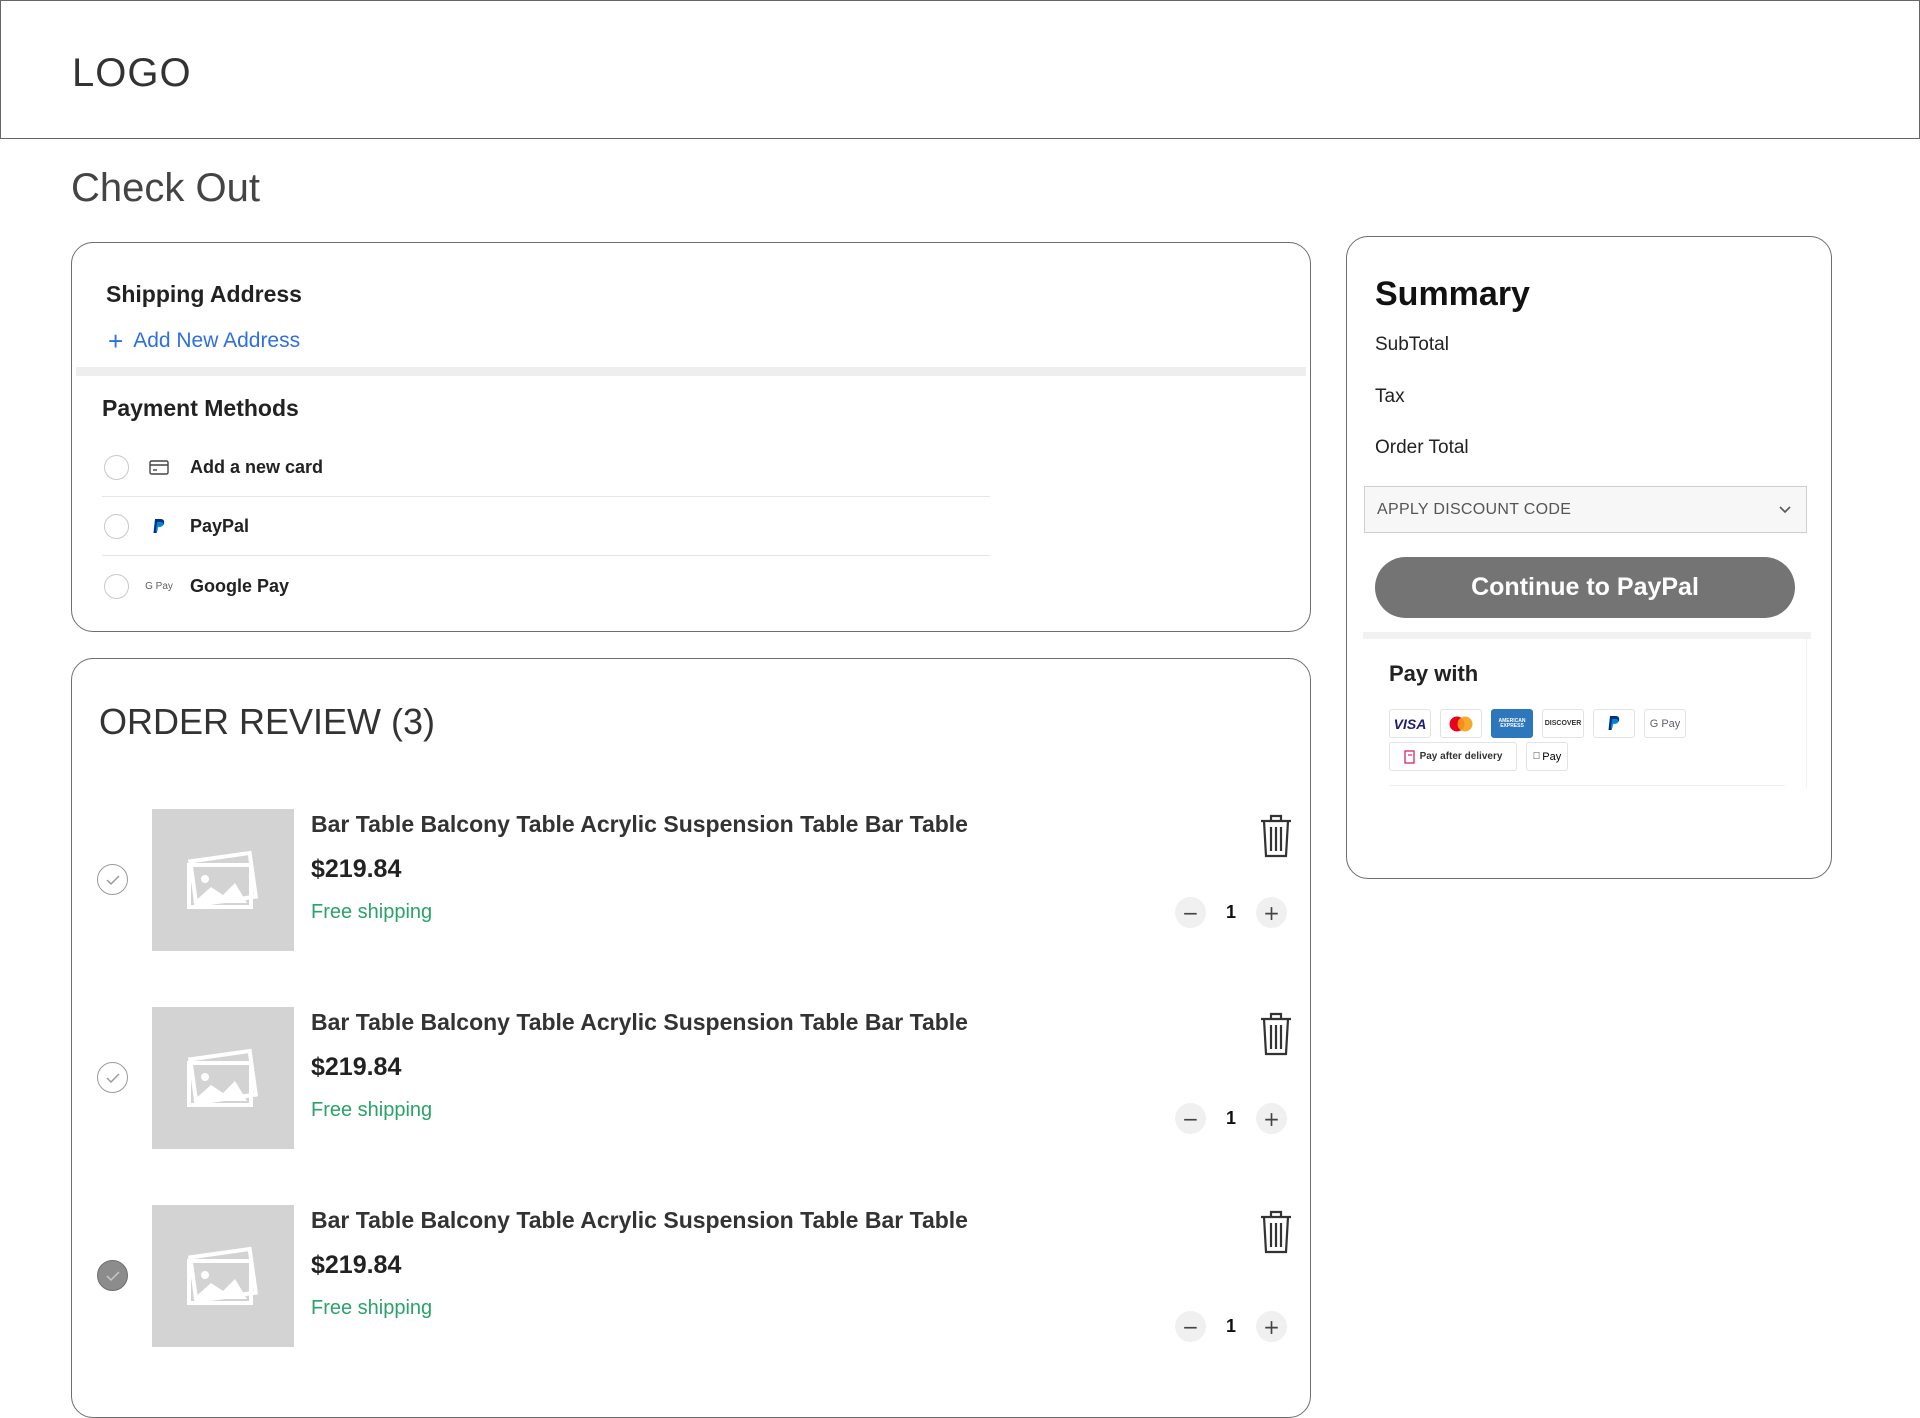 The image size is (1920, 1418). Describe the element at coordinates (132, 73) in the screenshot. I see `logo: LOGO` at that location.